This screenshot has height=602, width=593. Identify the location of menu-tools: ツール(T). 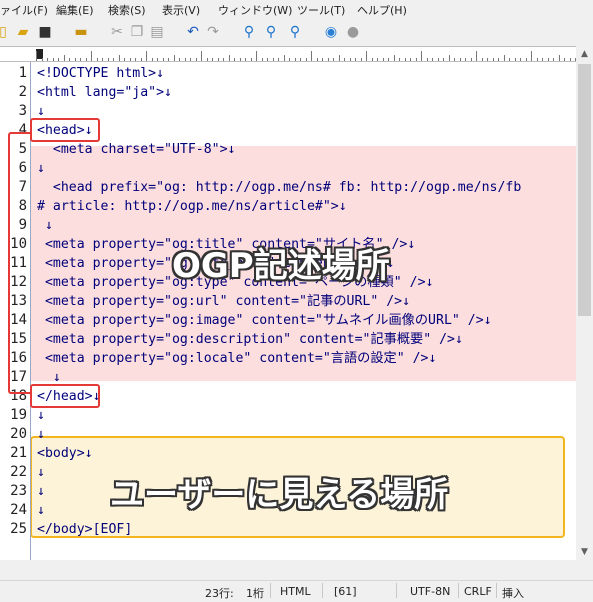
(321, 10).